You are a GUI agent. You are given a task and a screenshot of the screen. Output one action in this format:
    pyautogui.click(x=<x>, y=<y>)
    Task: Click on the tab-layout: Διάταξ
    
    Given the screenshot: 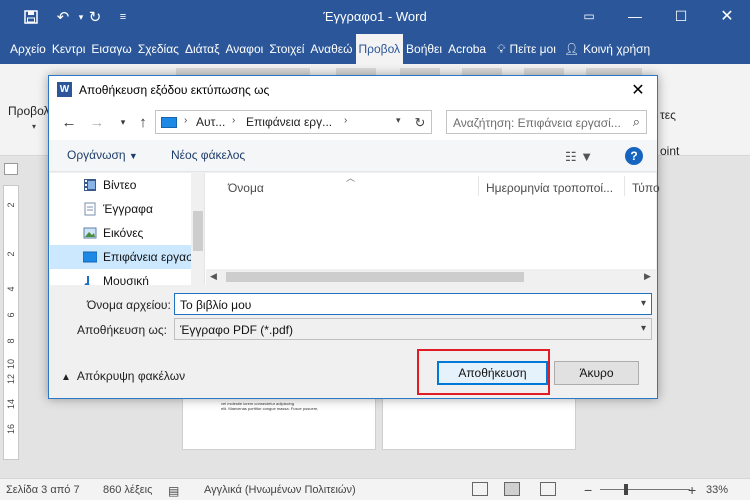 What is the action you would take?
    pyautogui.click(x=202, y=49)
    